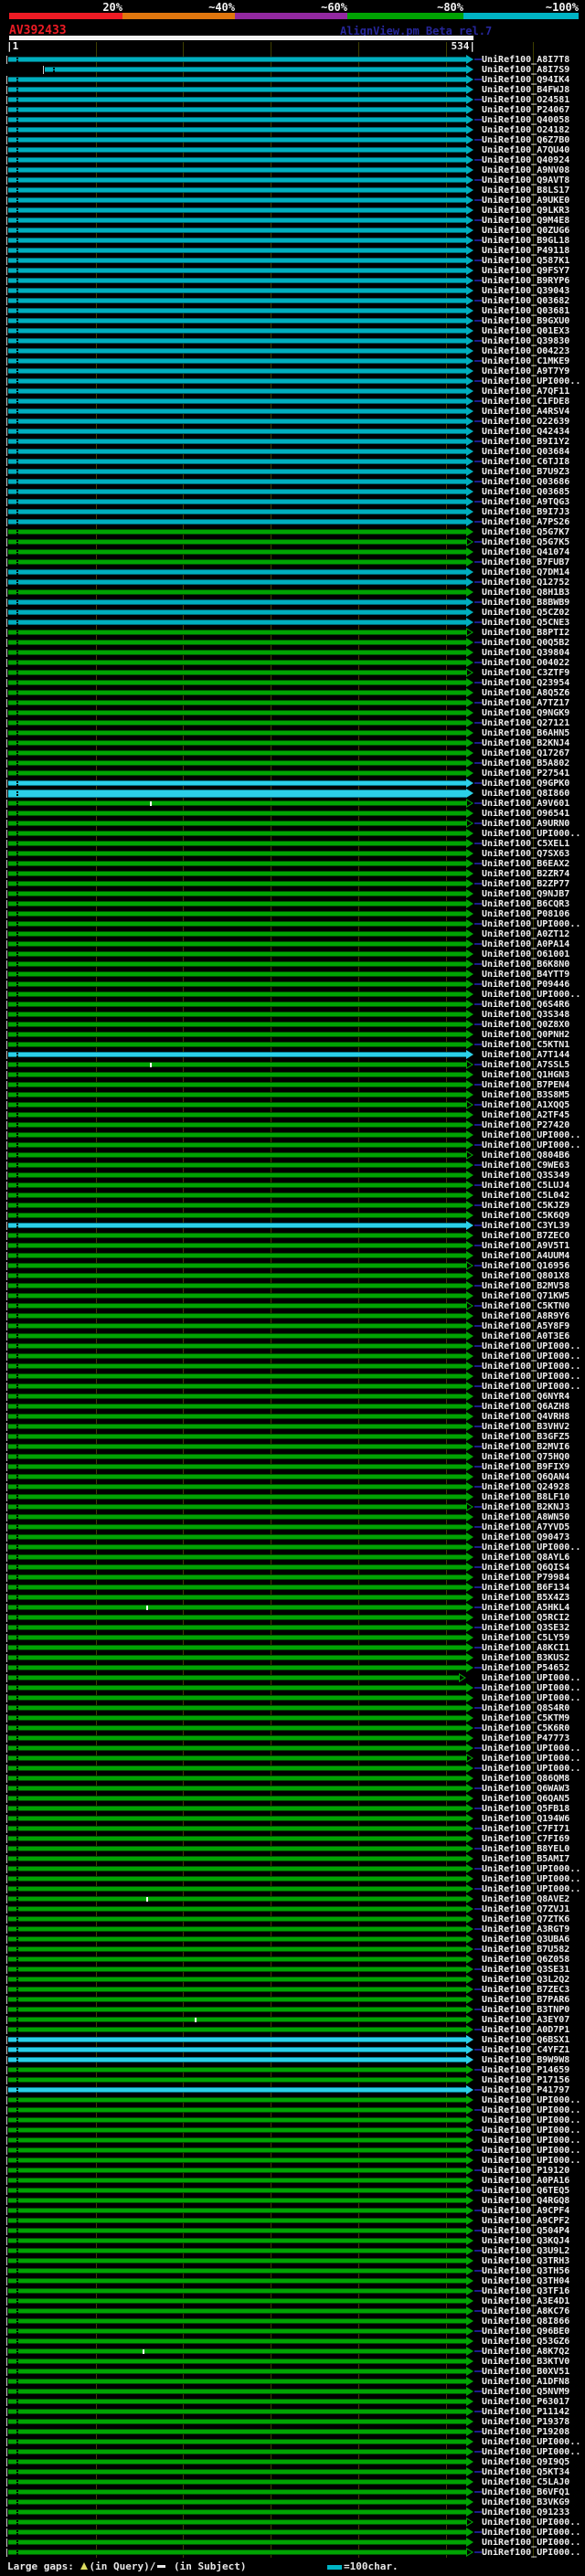 This screenshot has height=2576, width=585. Describe the element at coordinates (525, 1186) in the screenshot. I see `hit-label: UniRef100_C5LUJ4` at that location.